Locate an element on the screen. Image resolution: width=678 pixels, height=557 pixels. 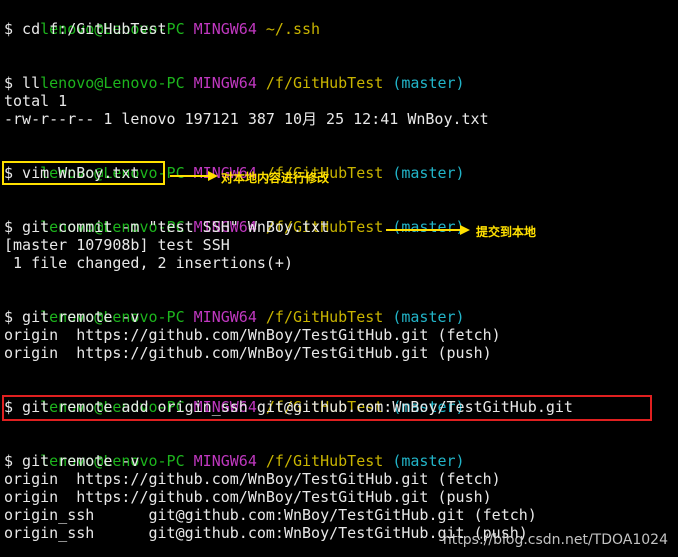
vim-arrow-icon is located at coordinates (194, 176).